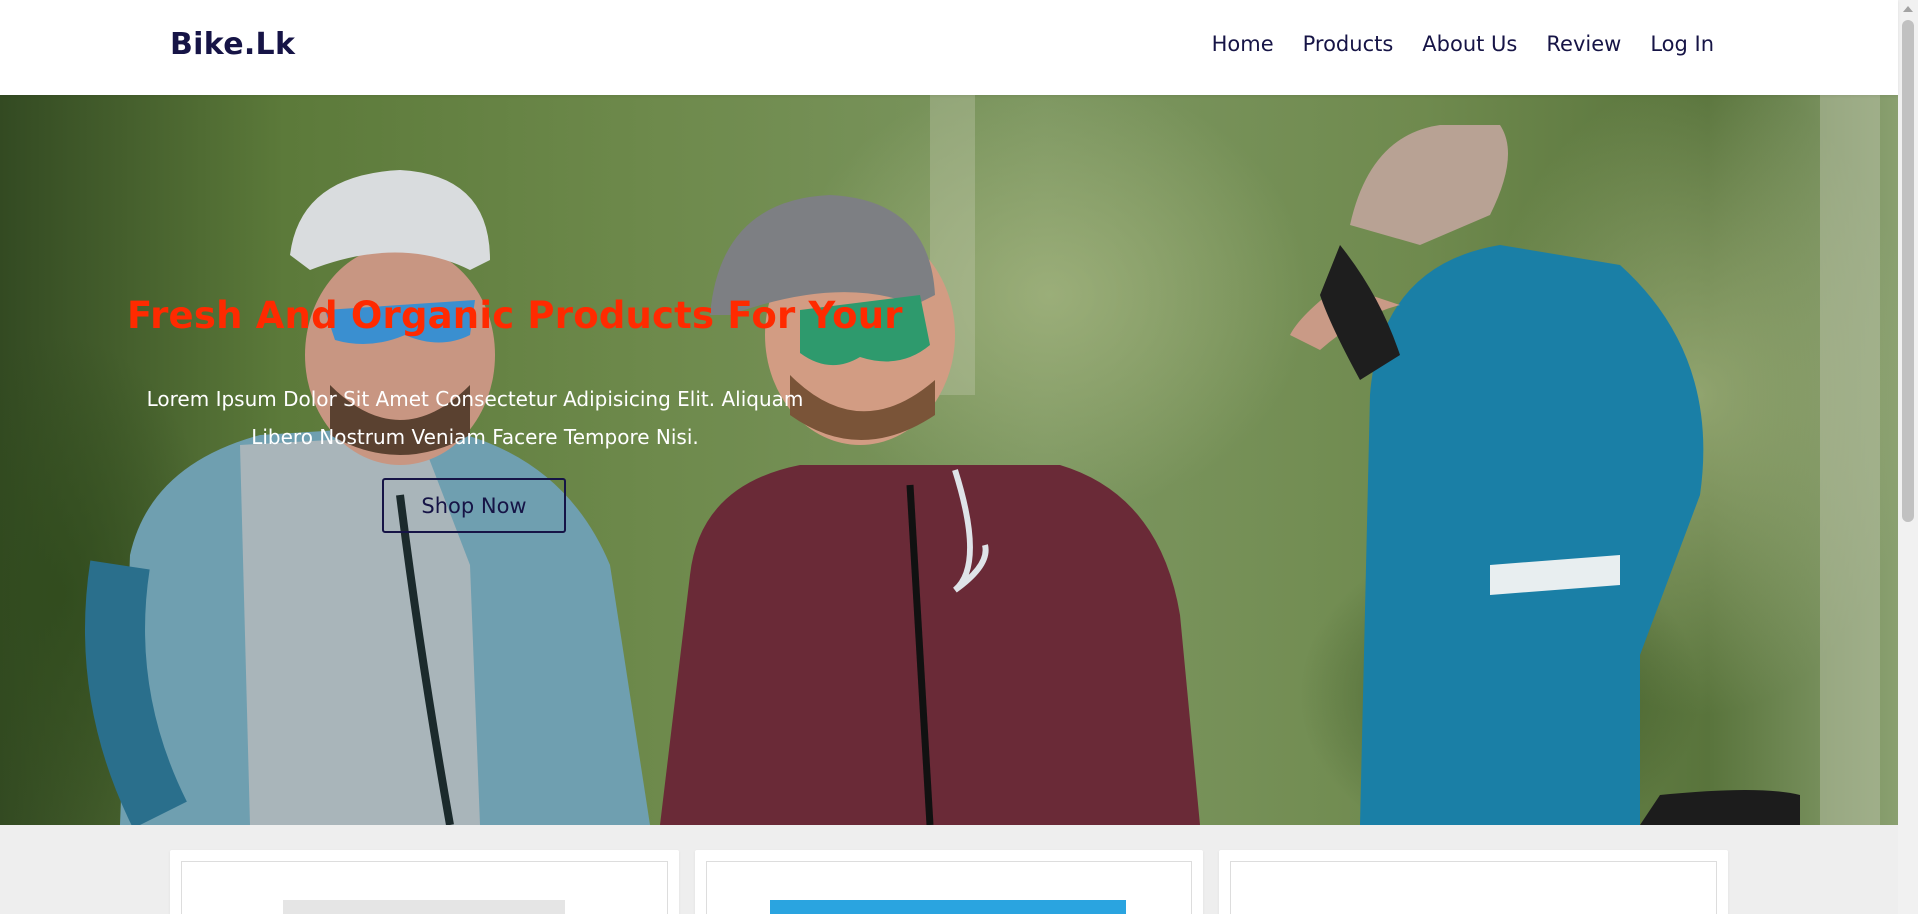 This screenshot has height=914, width=1918. What do you see at coordinates (1243, 44) in the screenshot?
I see `nav-home-link: Home` at bounding box center [1243, 44].